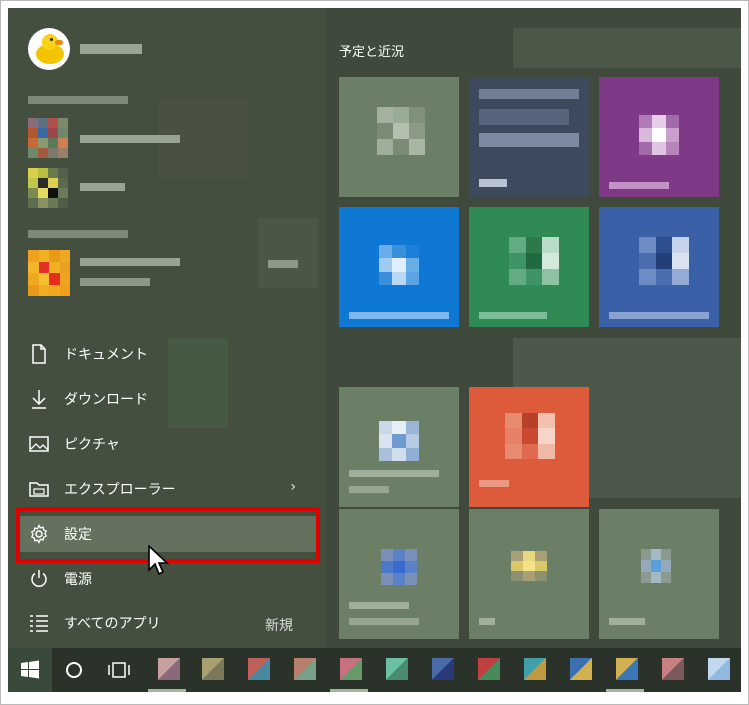 This screenshot has width=749, height=705. What do you see at coordinates (120, 490) in the screenshot?
I see `nav-explorer-label: エクスプローラー` at bounding box center [120, 490].